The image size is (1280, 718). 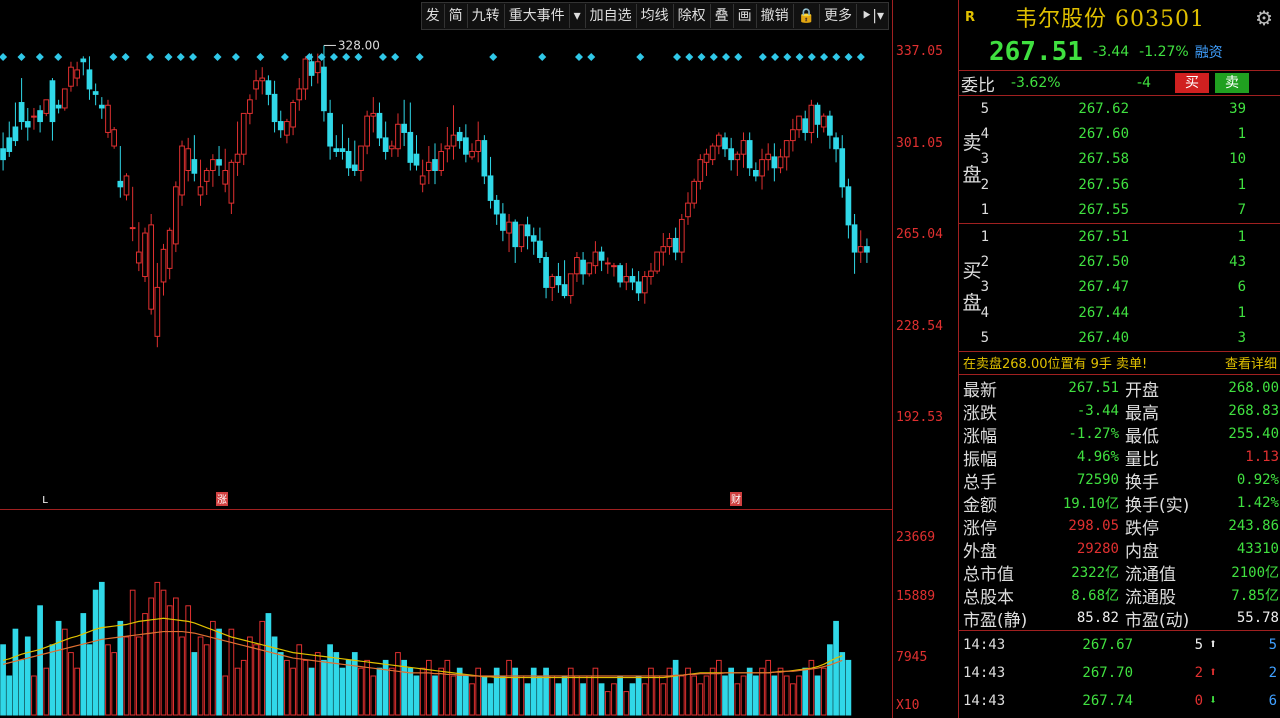 I want to click on ask-side-char: 卖, so click(x=972, y=143).